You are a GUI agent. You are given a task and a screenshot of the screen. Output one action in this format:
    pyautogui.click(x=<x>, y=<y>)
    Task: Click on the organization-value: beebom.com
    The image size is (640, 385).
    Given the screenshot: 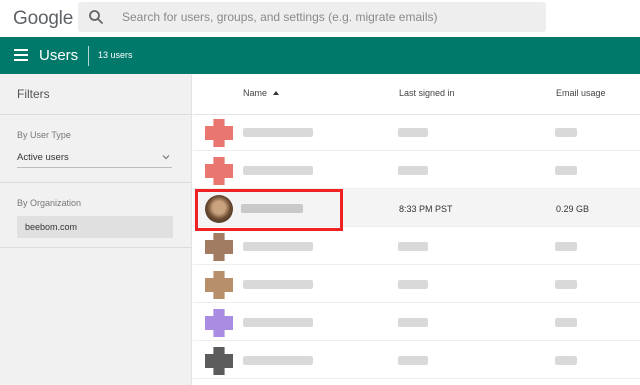 What is the action you would take?
    pyautogui.click(x=51, y=227)
    